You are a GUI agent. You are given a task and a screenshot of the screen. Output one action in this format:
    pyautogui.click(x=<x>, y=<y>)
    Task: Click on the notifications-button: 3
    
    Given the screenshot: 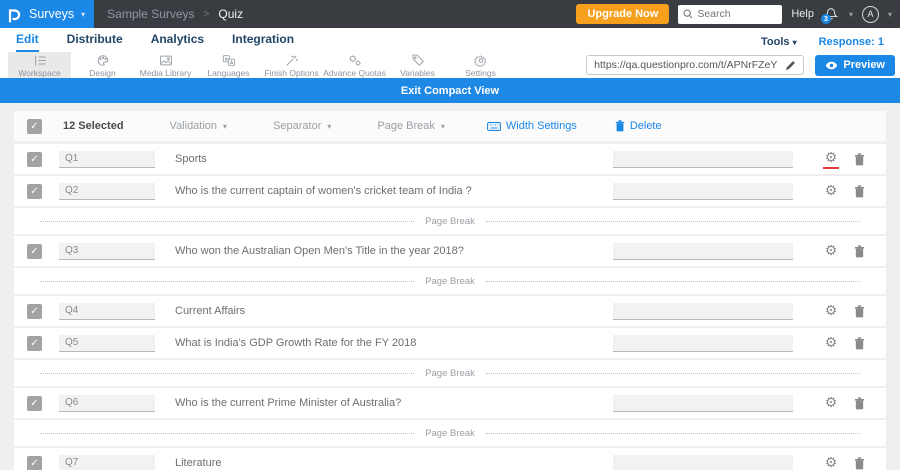 What is the action you would take?
    pyautogui.click(x=830, y=14)
    